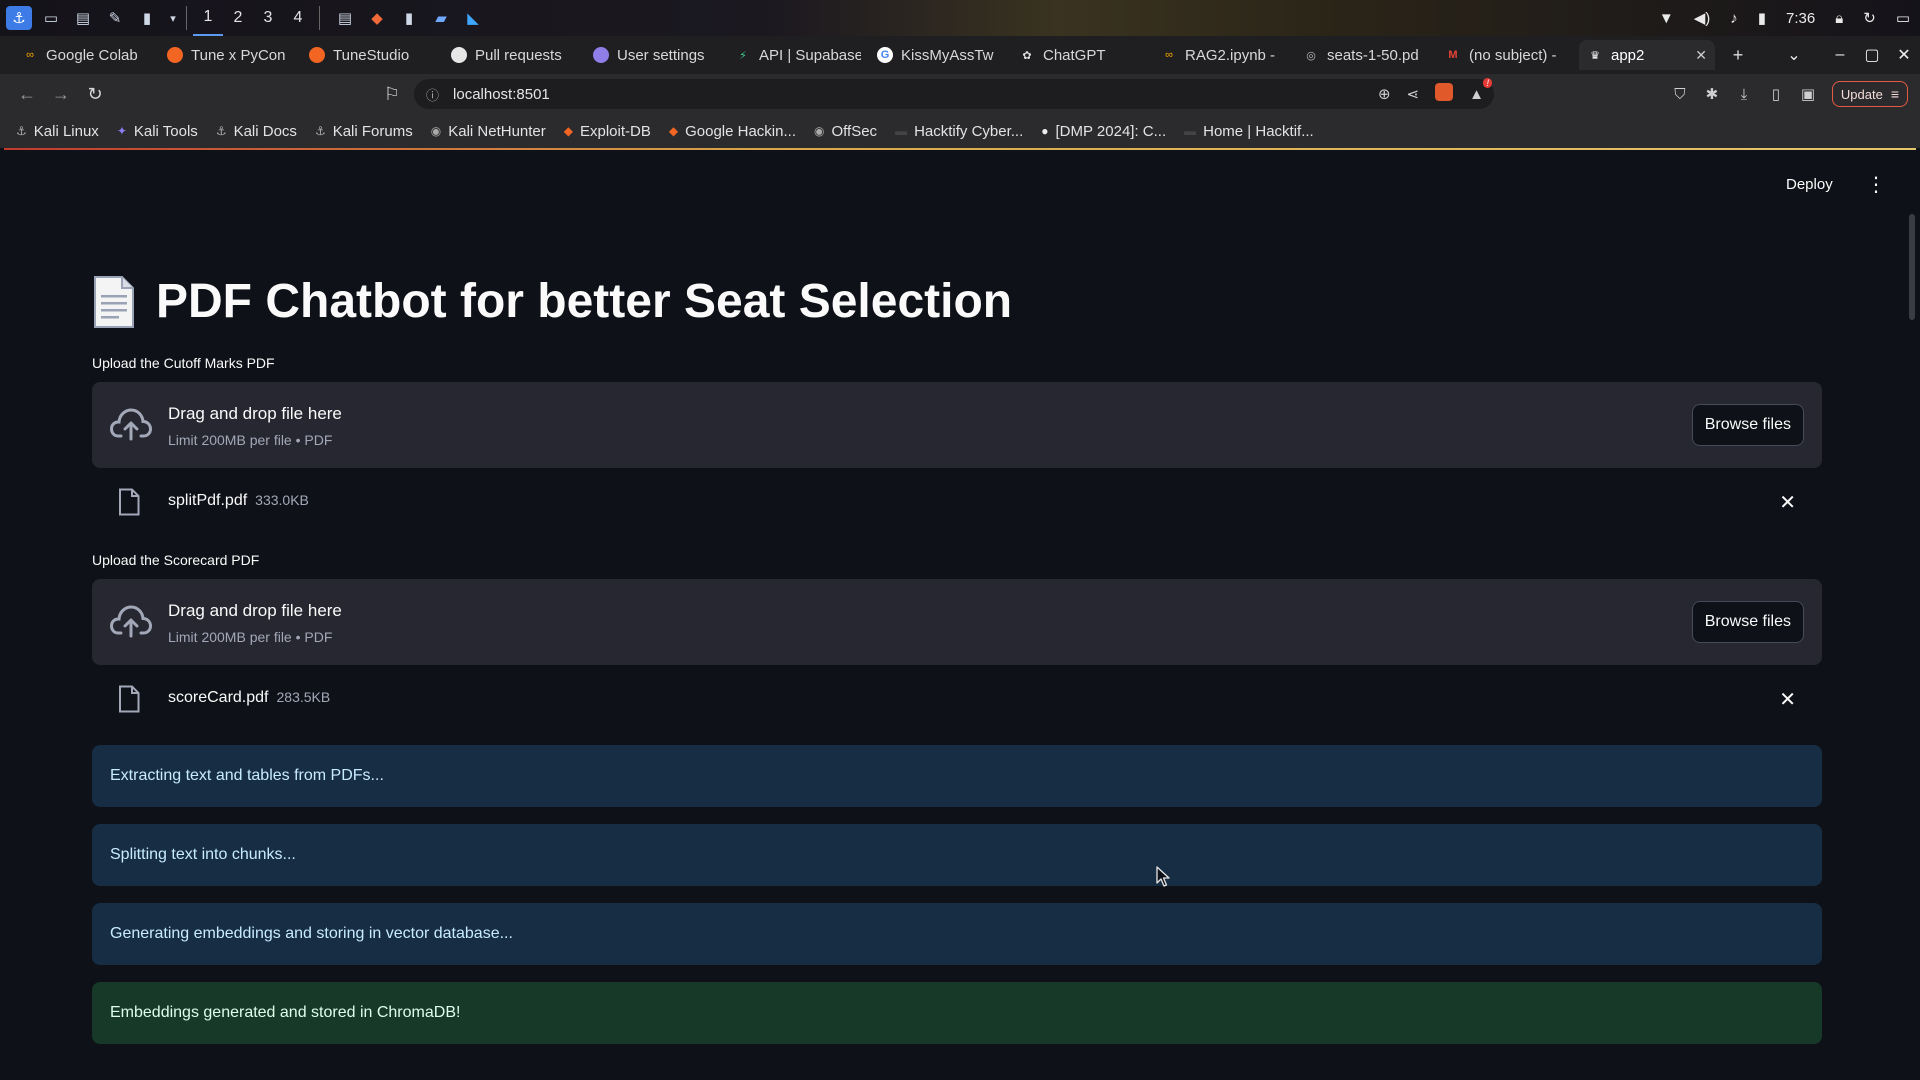 This screenshot has height=1080, width=1920. I want to click on tab-label: TuneStudio, so click(371, 55).